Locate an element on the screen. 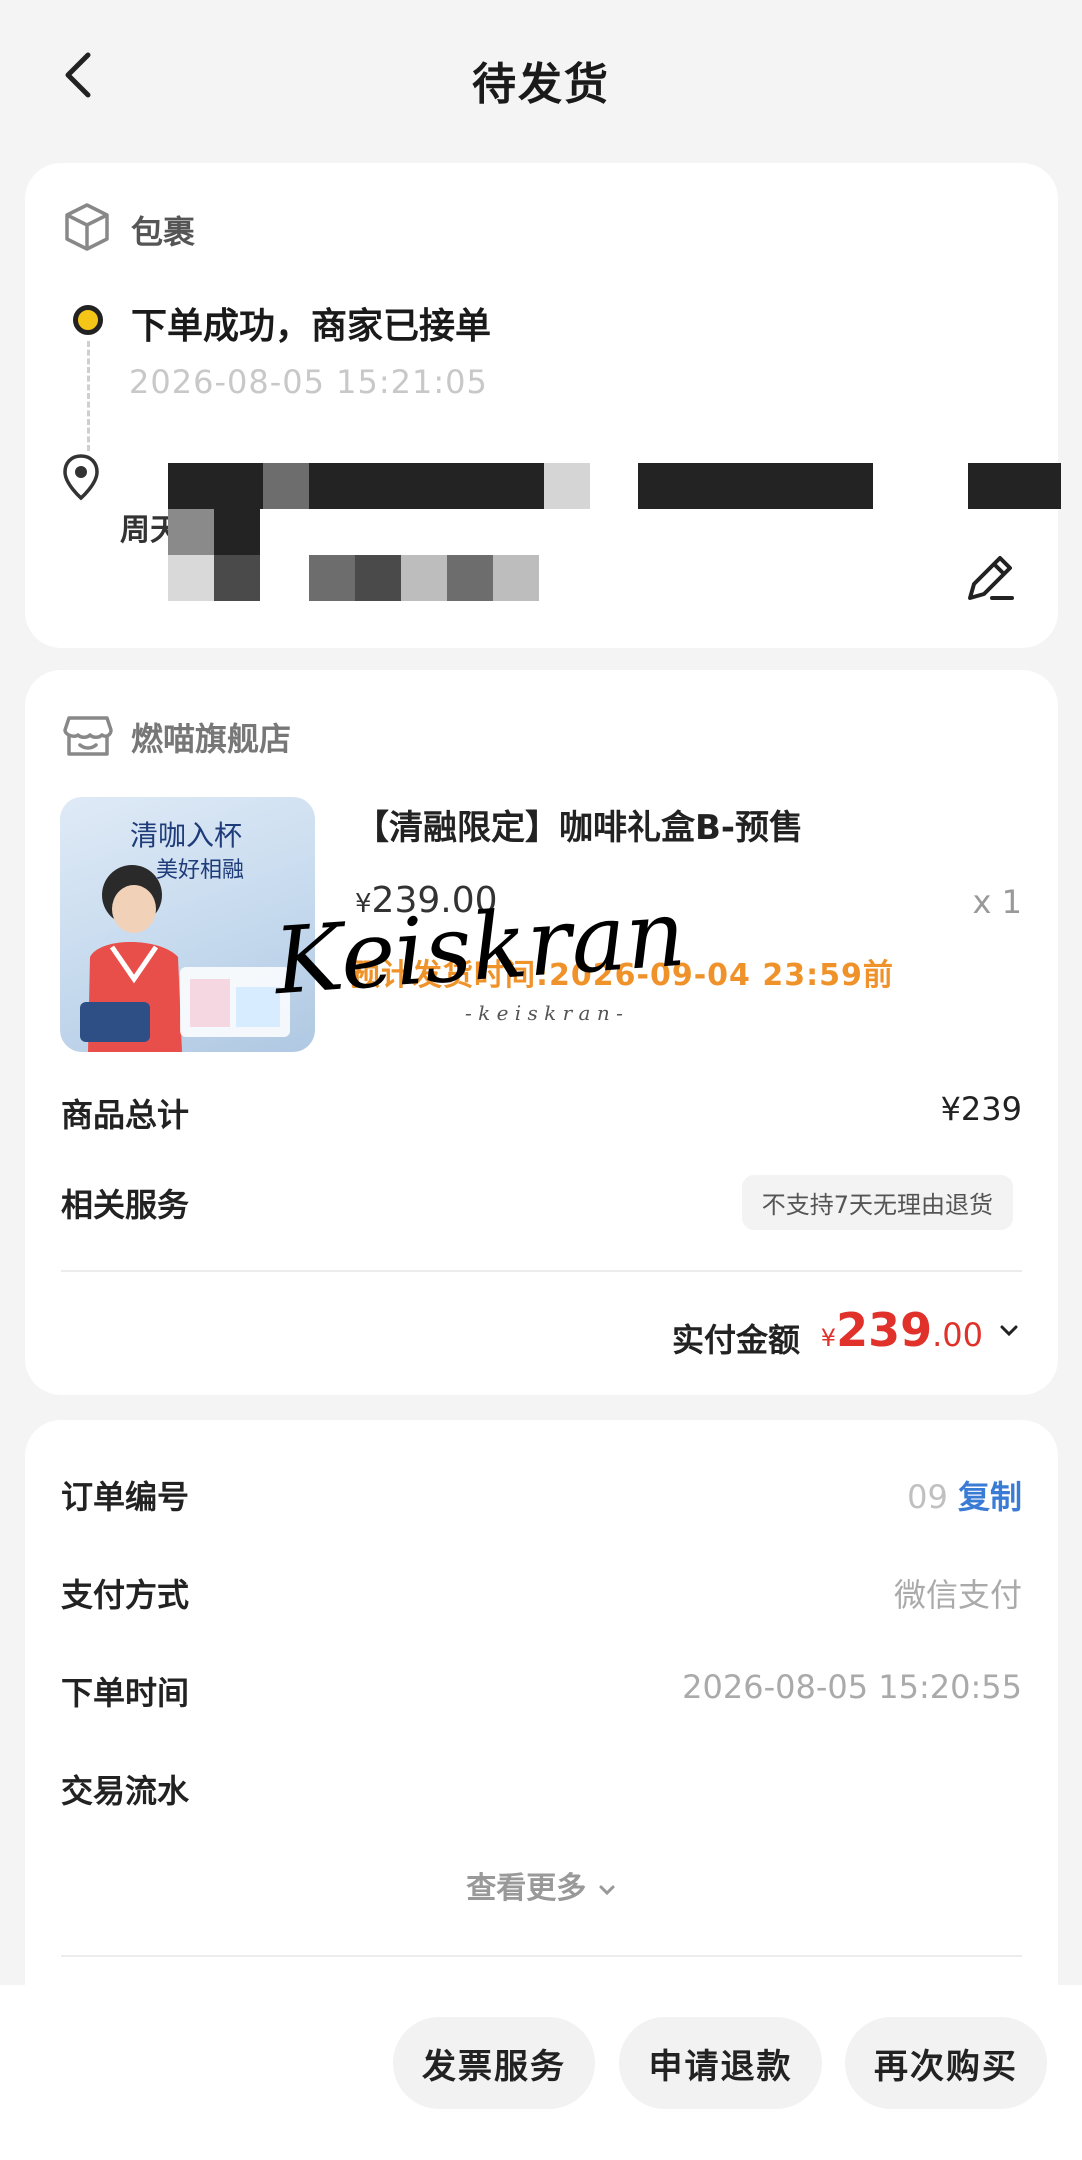 This screenshot has width=1082, height=2160. store-icon is located at coordinates (88, 734).